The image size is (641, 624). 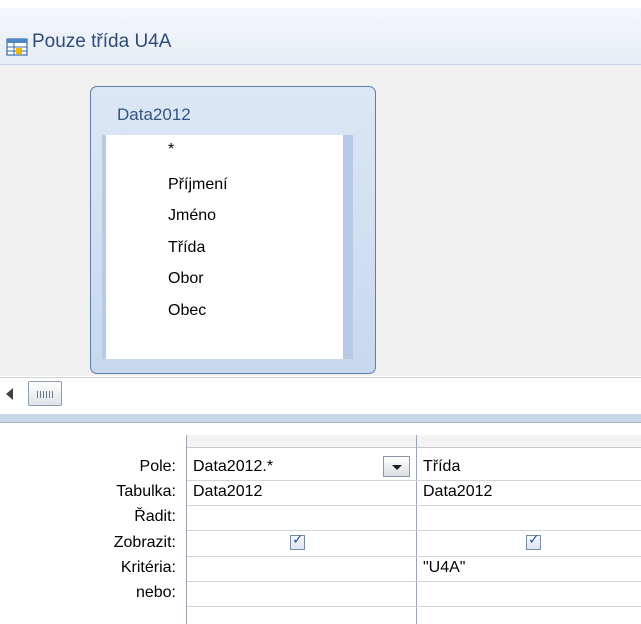 What do you see at coordinates (148, 567) in the screenshot?
I see `row-label-kriteria: Kritéria:` at bounding box center [148, 567].